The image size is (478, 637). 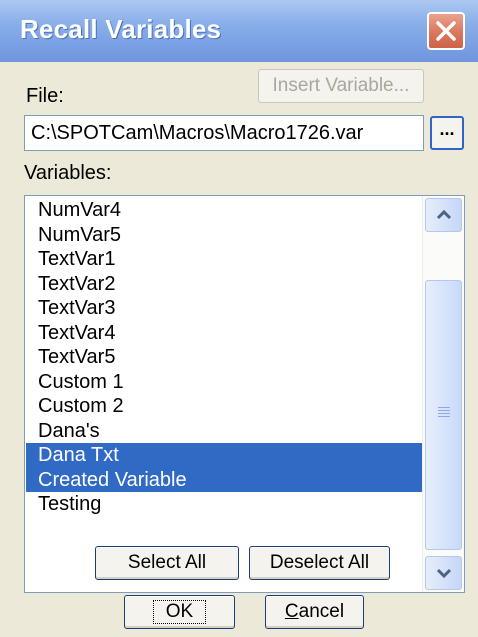 What do you see at coordinates (224, 382) in the screenshot?
I see `list-item: Custom 1` at bounding box center [224, 382].